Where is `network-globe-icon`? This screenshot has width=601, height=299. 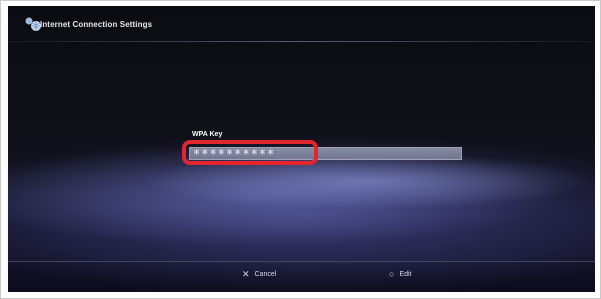
network-globe-icon is located at coordinates (33, 24).